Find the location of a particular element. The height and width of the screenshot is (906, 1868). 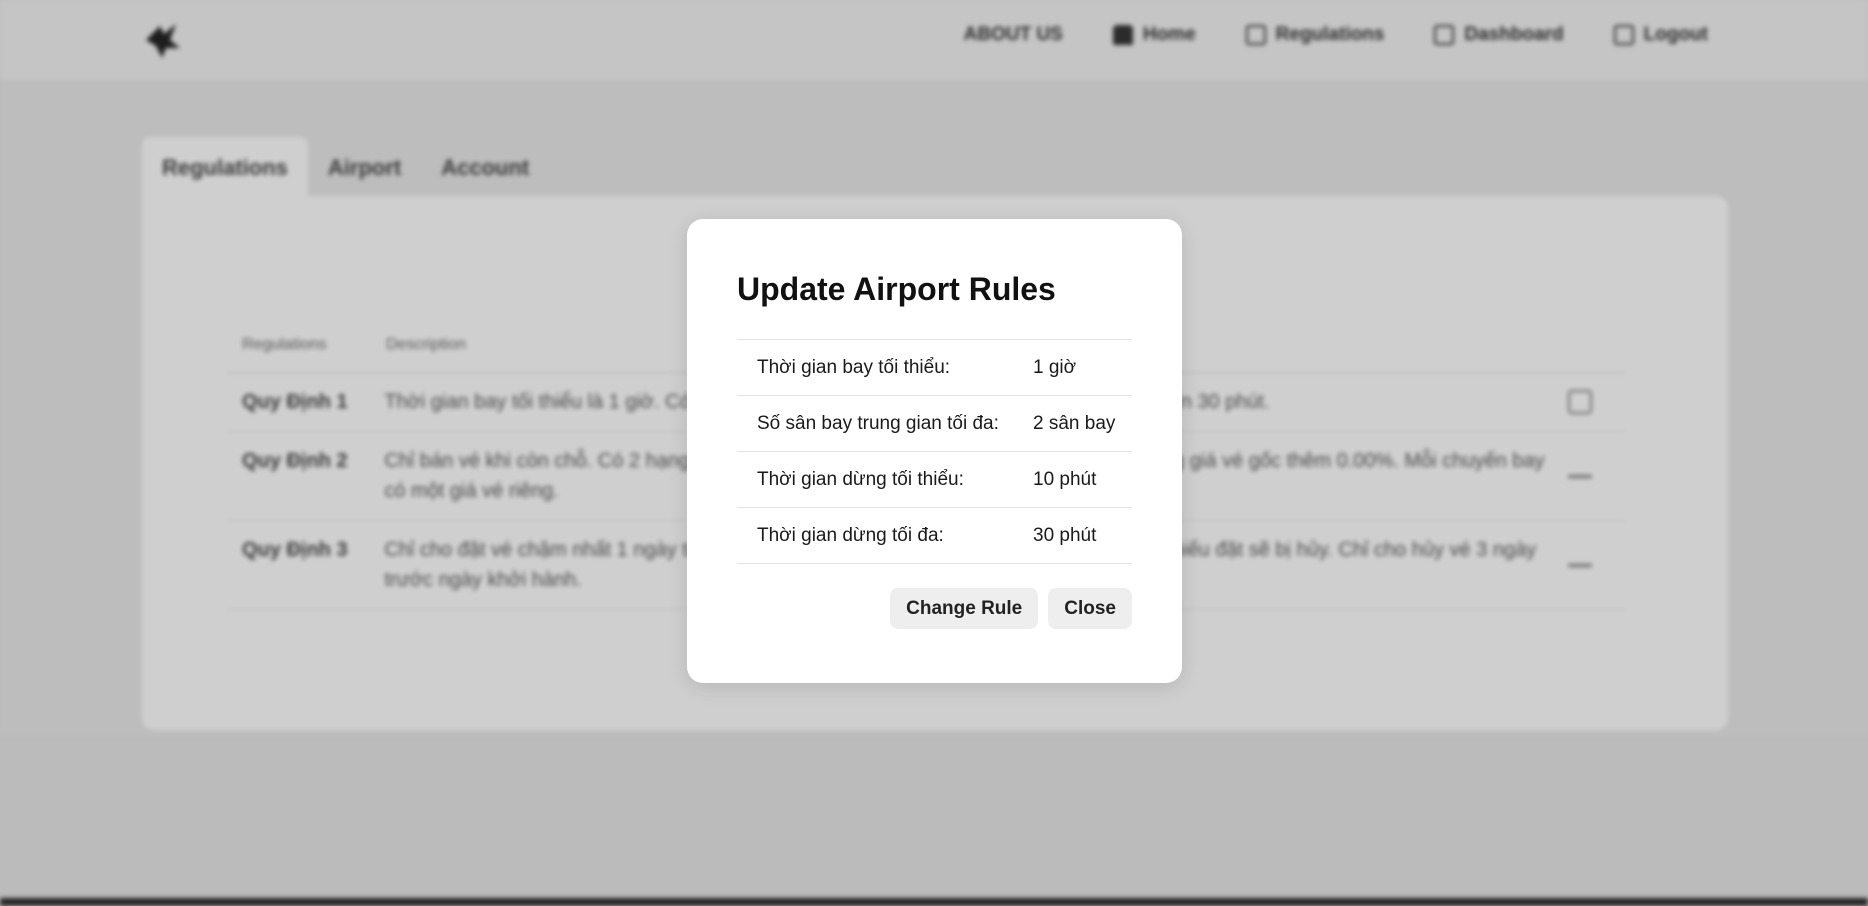

modal-actions: Change Rule Close is located at coordinates (934, 608).